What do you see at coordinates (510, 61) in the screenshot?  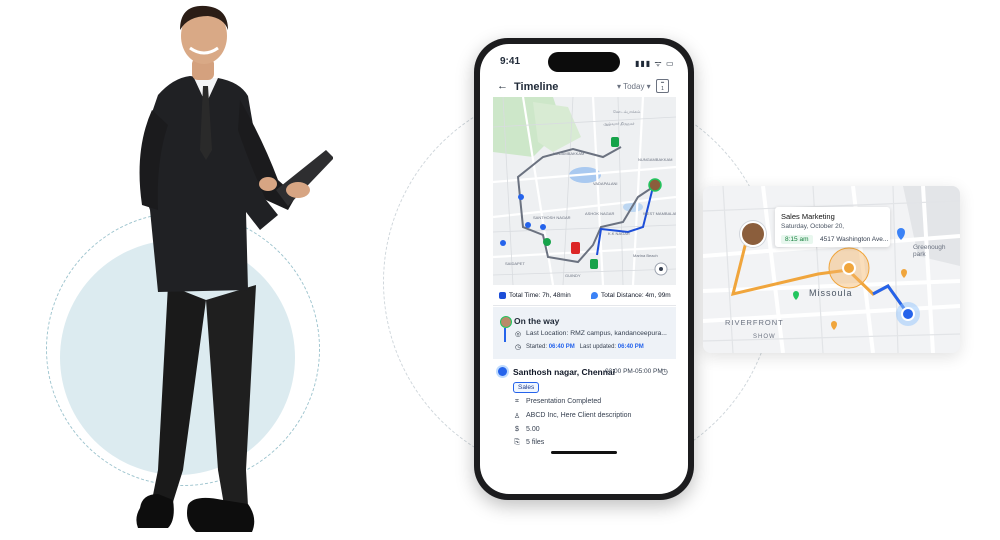 I see `status-time: 9:41` at bounding box center [510, 61].